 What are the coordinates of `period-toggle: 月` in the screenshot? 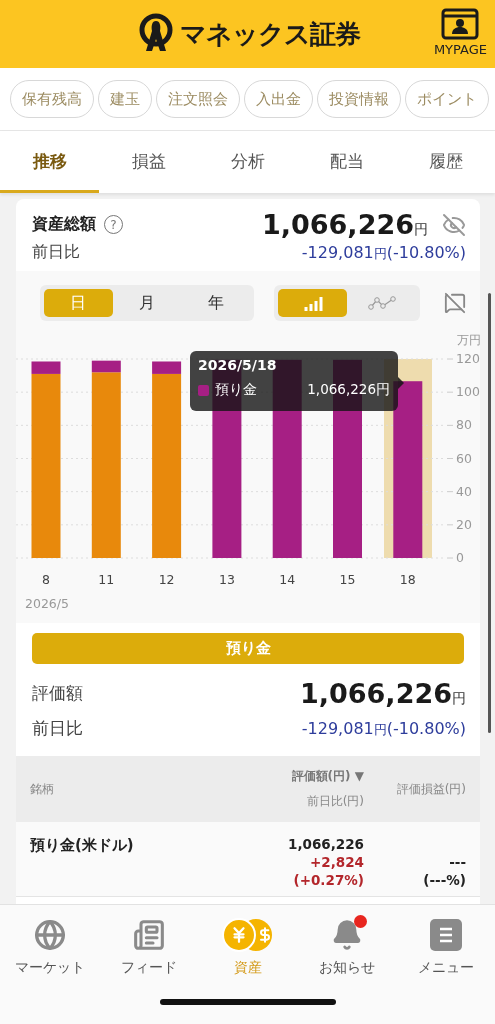 It's located at (147, 303).